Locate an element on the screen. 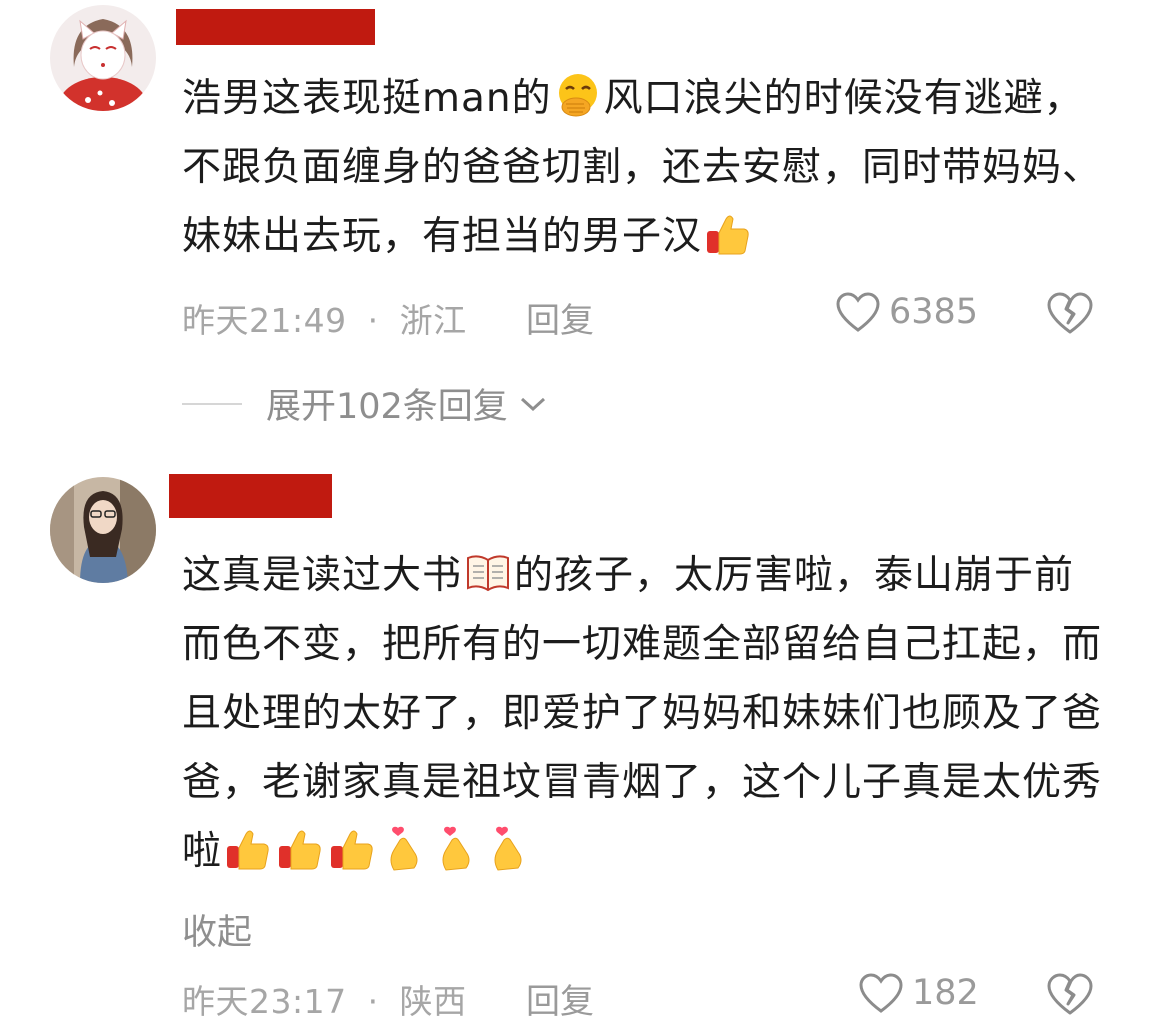  like-button: 182 is located at coordinates (918, 993).